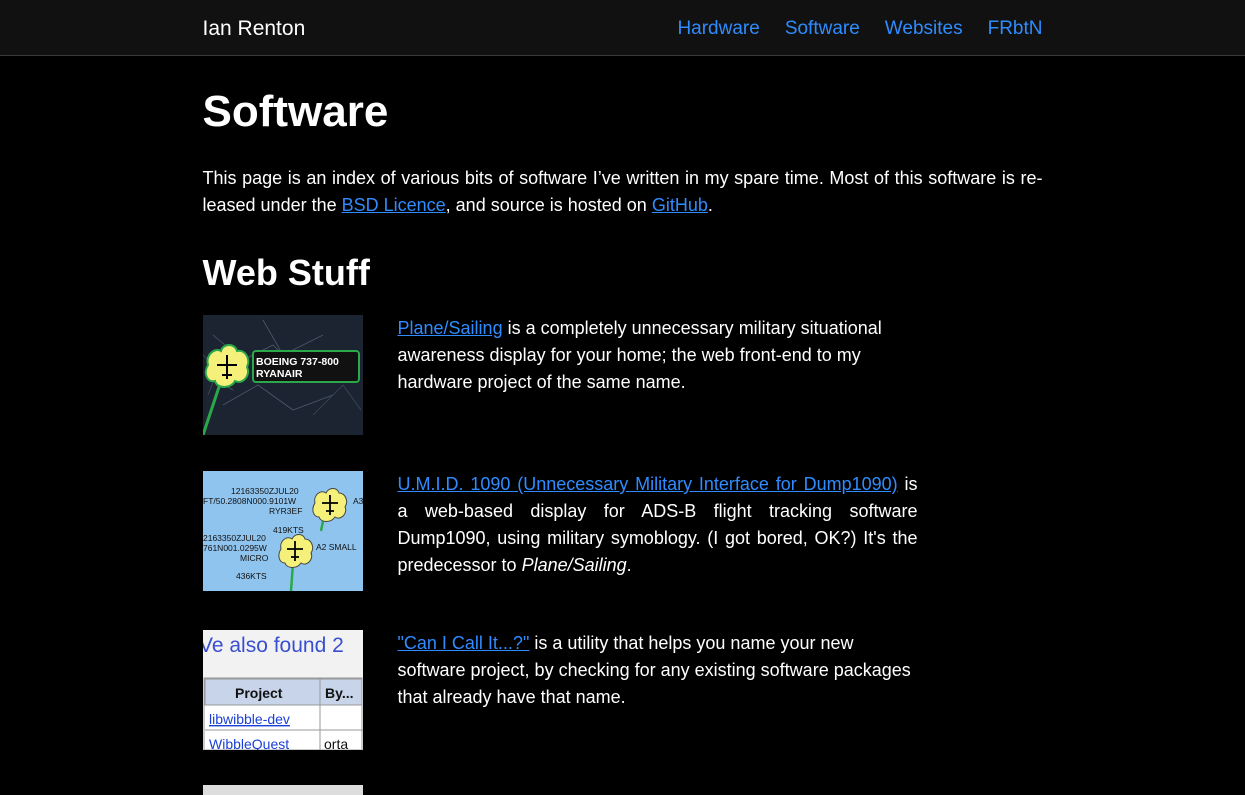 This screenshot has height=795, width=1245. I want to click on nav-frbtn: FRbtN, so click(1015, 29).